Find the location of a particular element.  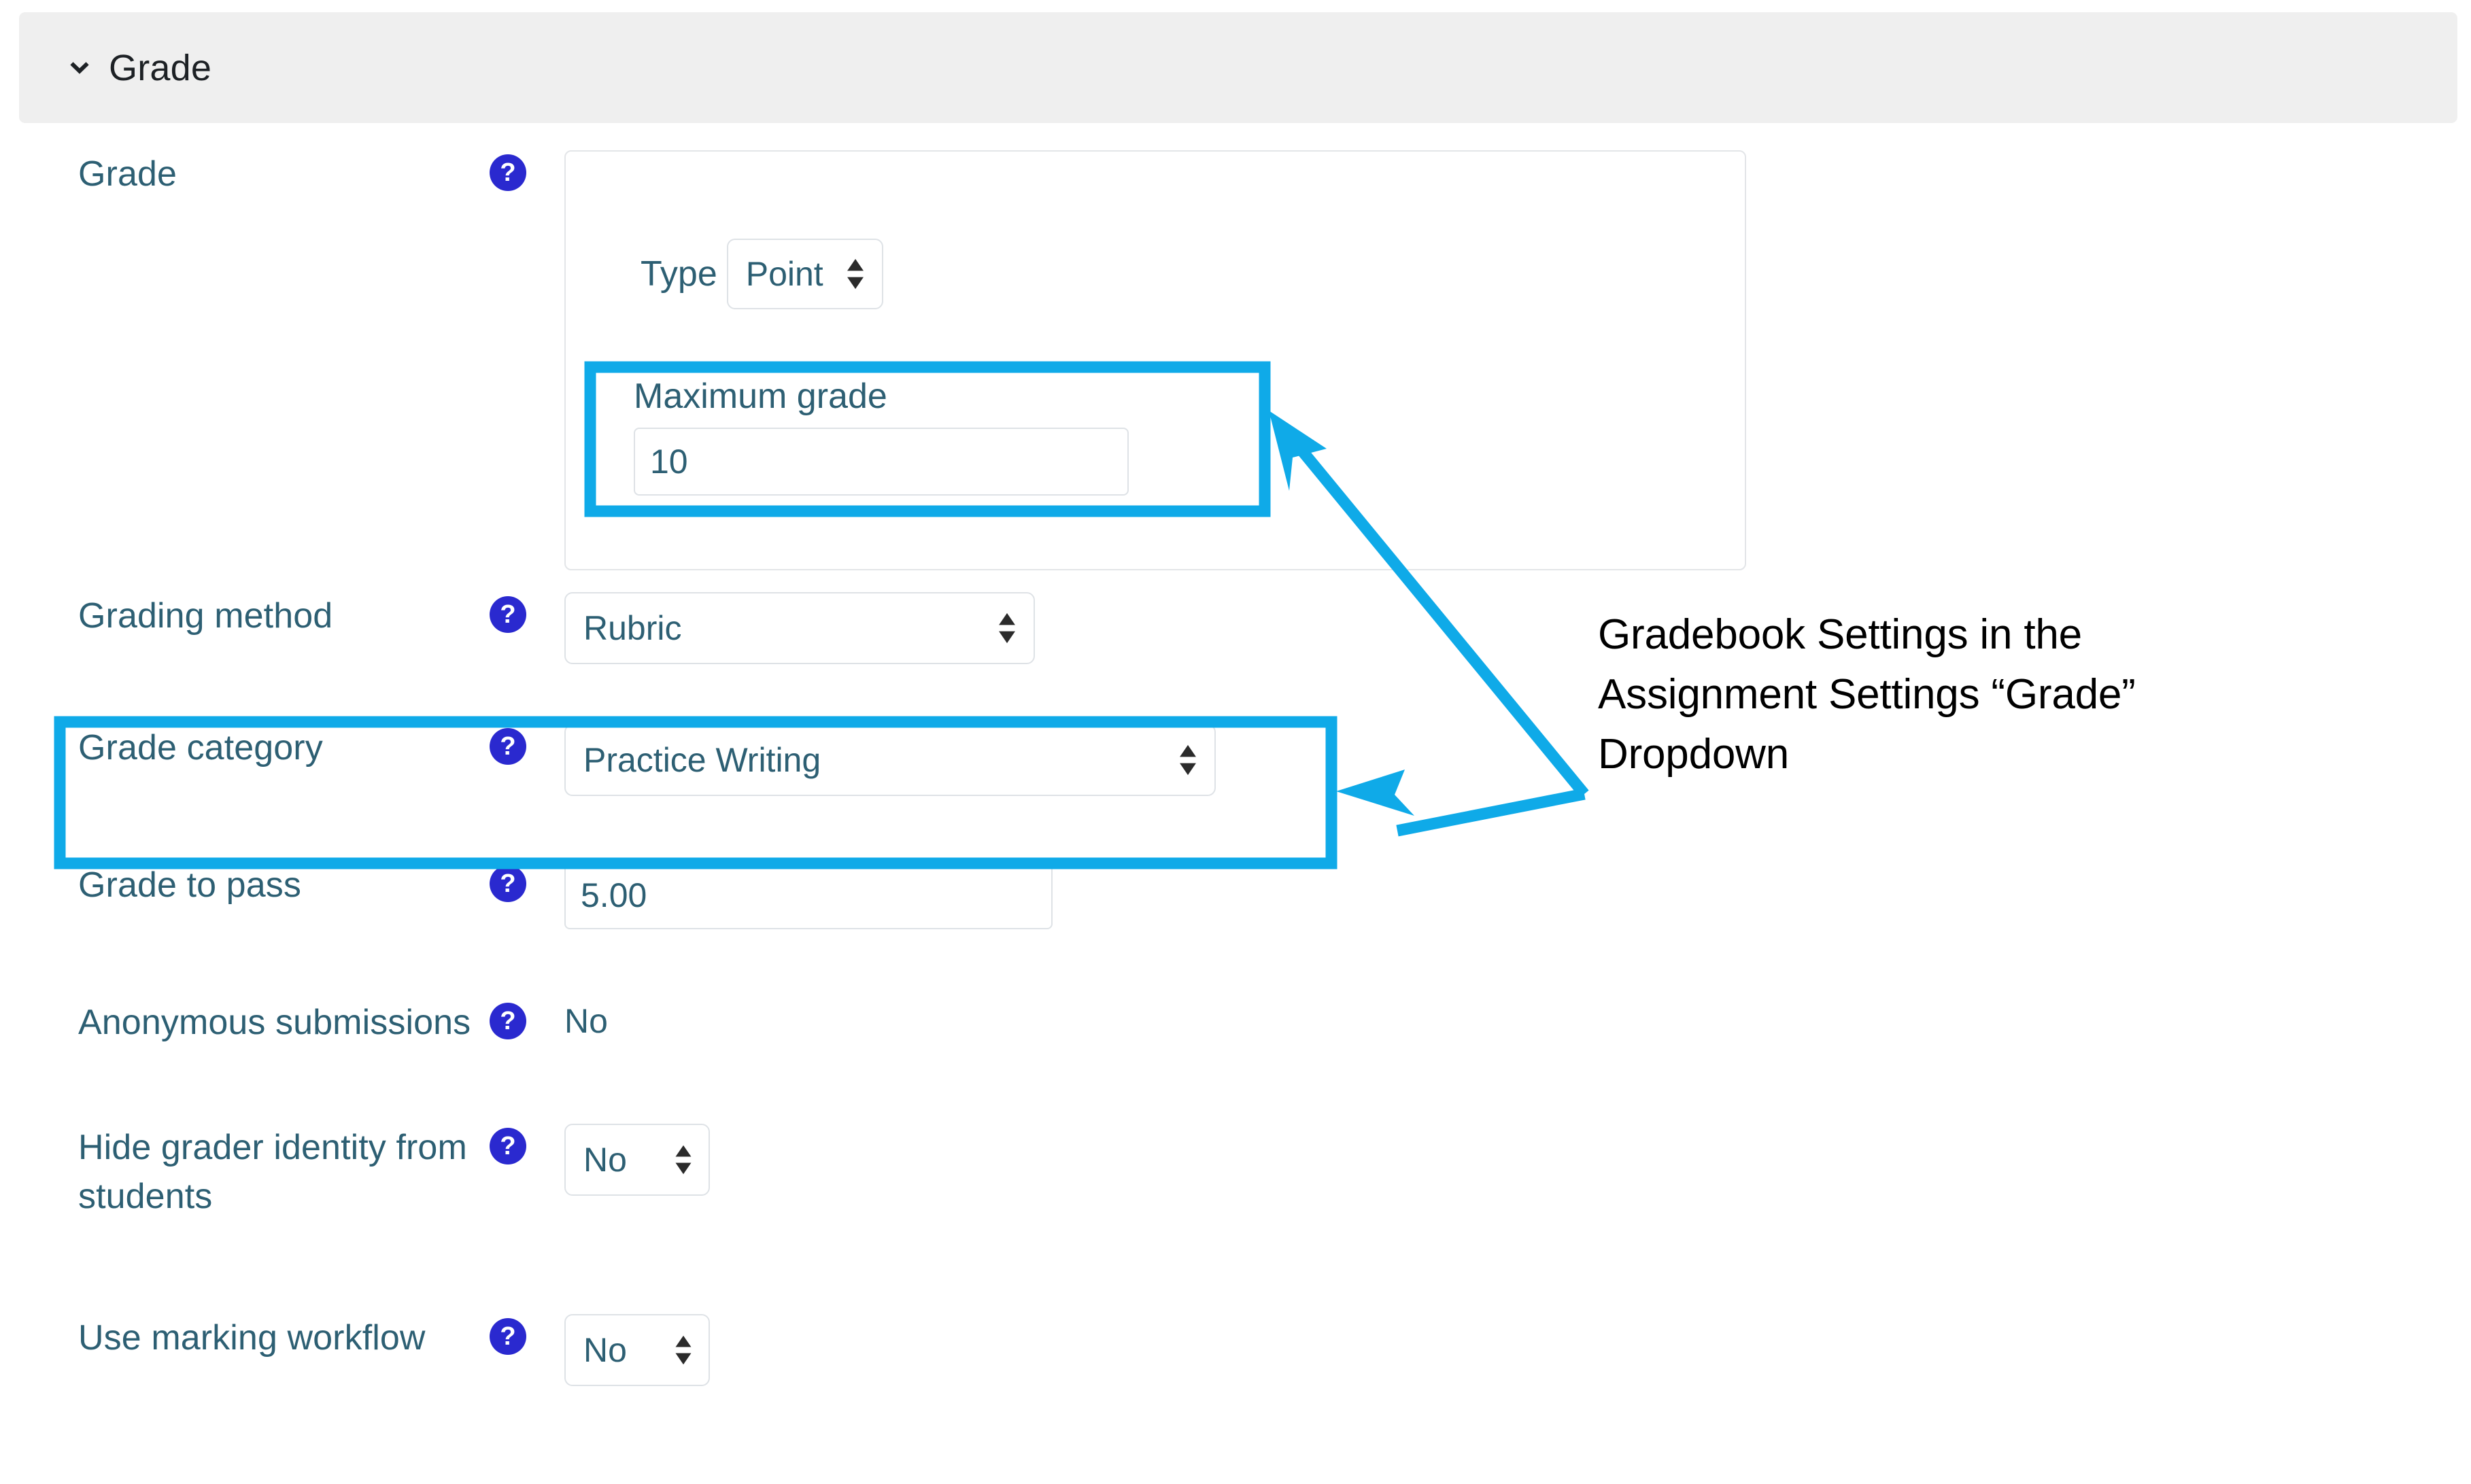

select-grade-type: Point is located at coordinates (805, 274).